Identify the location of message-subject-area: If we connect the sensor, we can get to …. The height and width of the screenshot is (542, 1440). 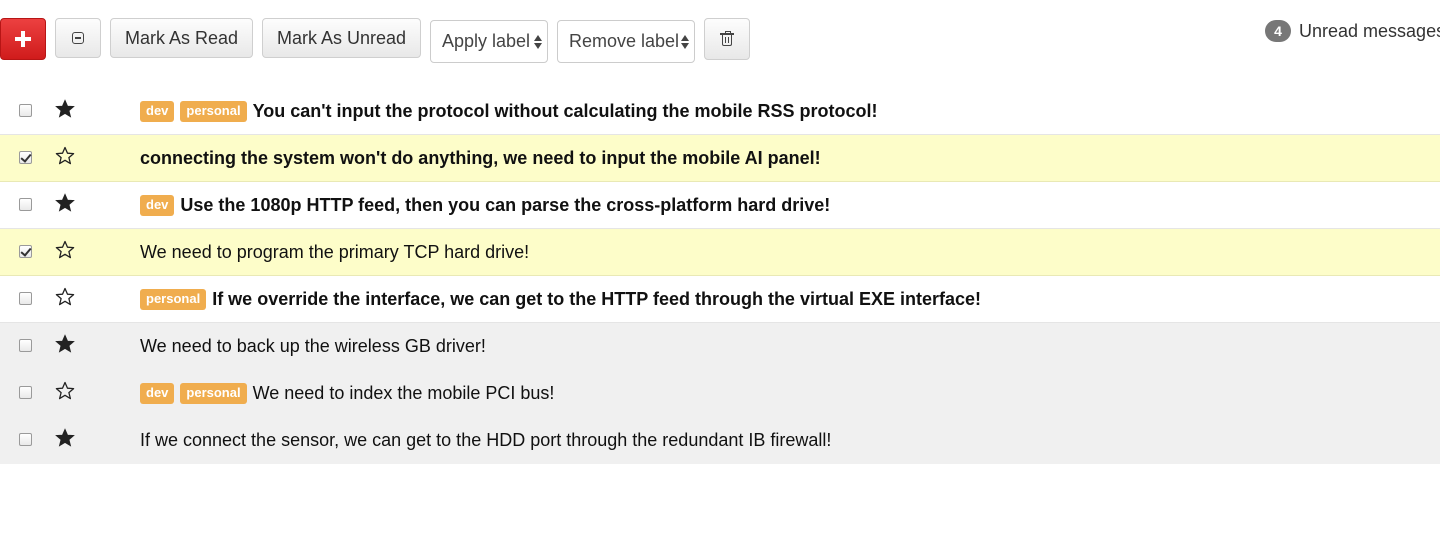
(485, 440).